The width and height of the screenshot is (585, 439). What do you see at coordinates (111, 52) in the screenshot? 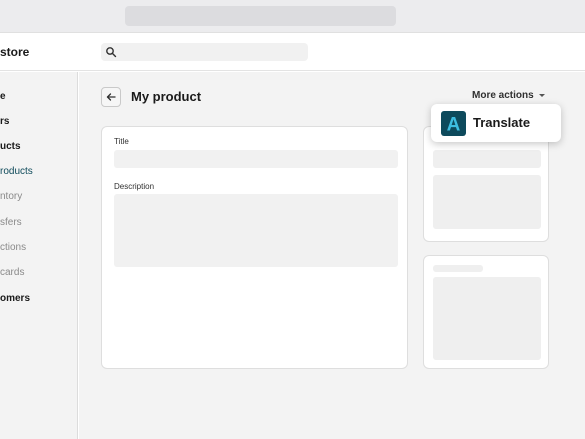
I see `search-icon` at bounding box center [111, 52].